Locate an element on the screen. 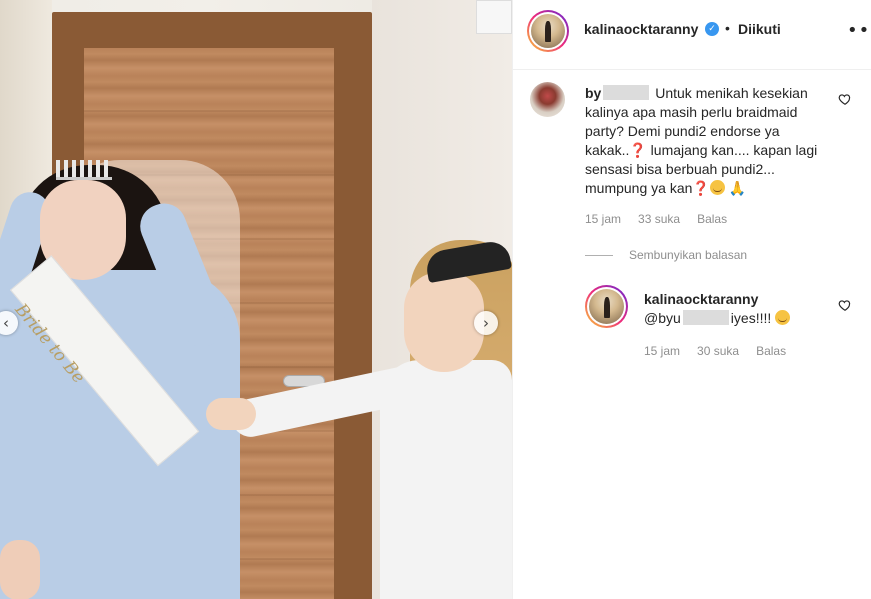 Image resolution: width=871 pixels, height=599 pixels. smiling-emoji-icon-reply is located at coordinates (783, 317).